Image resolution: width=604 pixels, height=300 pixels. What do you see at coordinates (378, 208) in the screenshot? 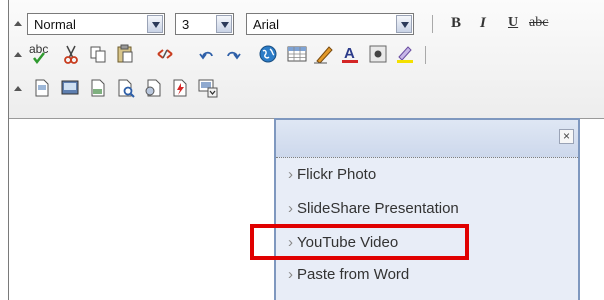
I see `menu-item-label: SlideShare Presentation` at bounding box center [378, 208].